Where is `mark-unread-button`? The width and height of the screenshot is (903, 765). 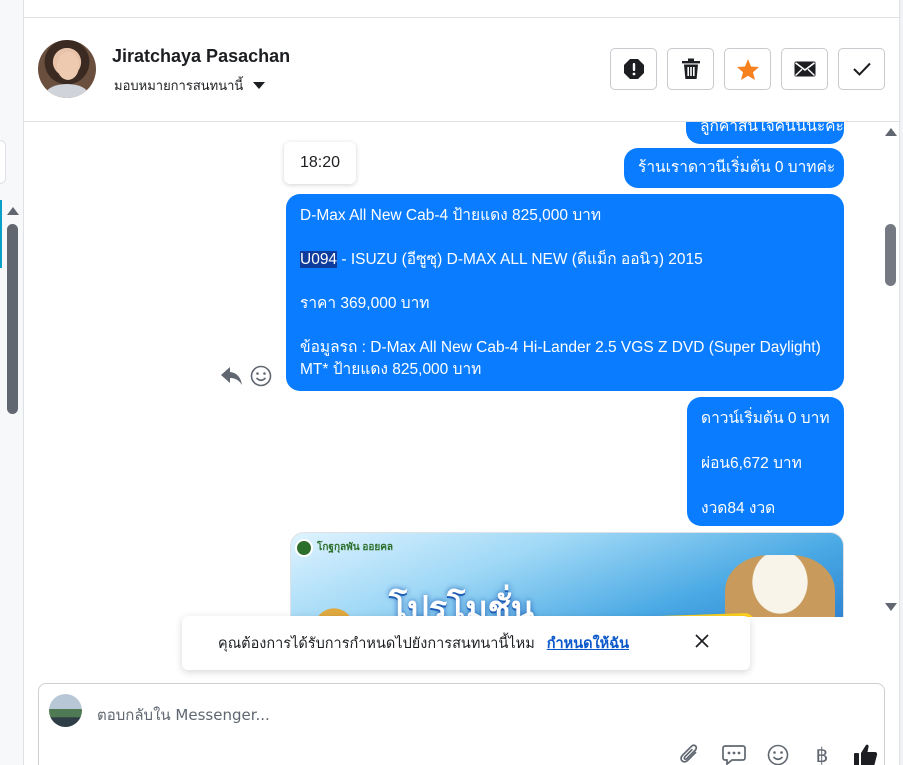
mark-unread-button is located at coordinates (804, 69).